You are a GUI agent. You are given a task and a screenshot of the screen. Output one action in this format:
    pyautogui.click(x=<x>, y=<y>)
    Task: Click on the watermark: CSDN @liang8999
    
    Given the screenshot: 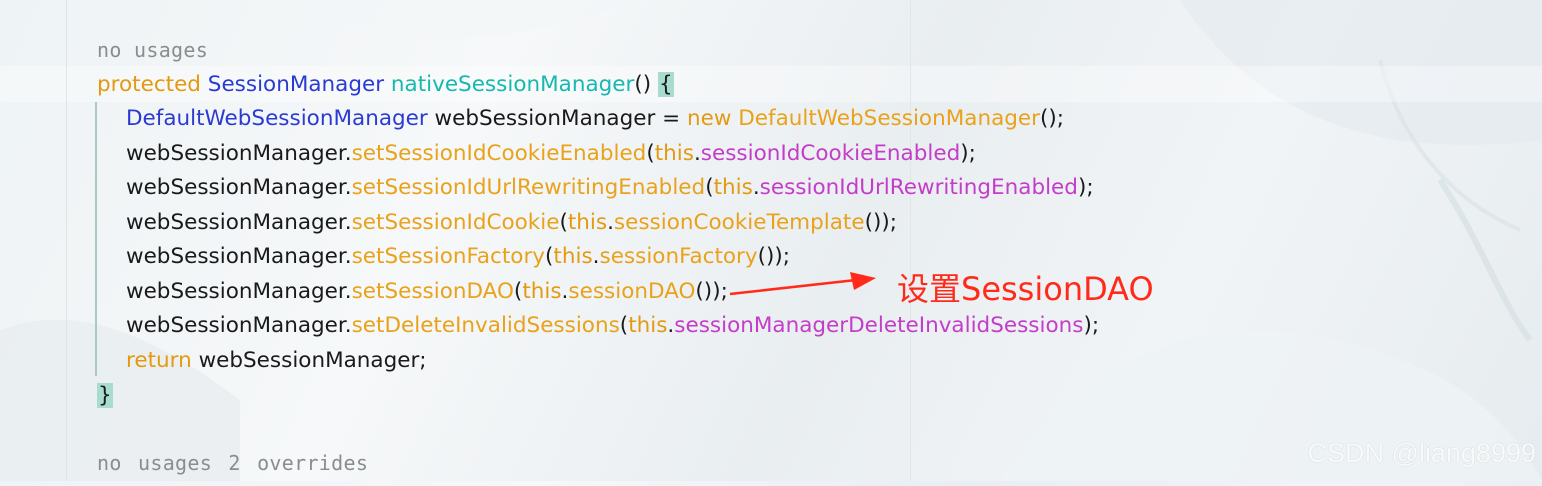 What is the action you would take?
    pyautogui.click(x=1421, y=453)
    